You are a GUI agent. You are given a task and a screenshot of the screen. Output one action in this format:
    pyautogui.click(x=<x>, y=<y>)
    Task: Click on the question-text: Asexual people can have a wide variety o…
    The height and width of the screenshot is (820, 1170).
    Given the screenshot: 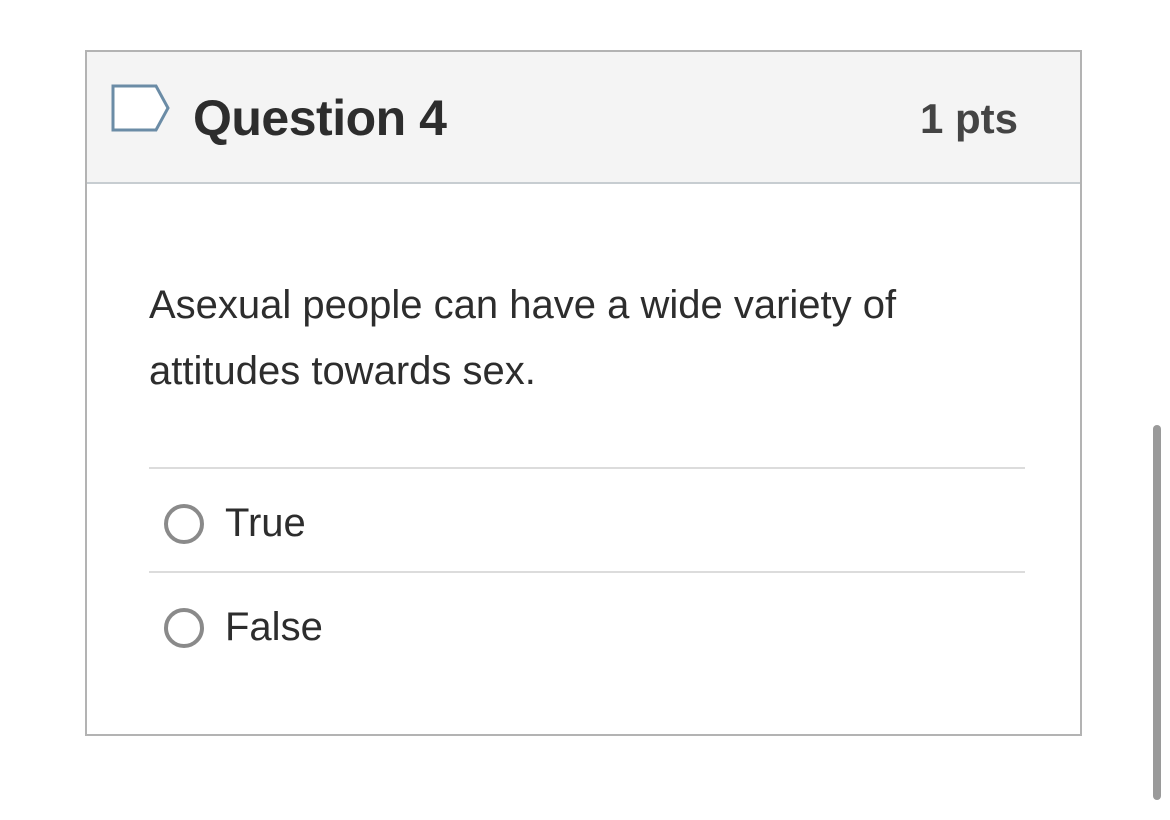 What is the action you would take?
    pyautogui.click(x=523, y=338)
    